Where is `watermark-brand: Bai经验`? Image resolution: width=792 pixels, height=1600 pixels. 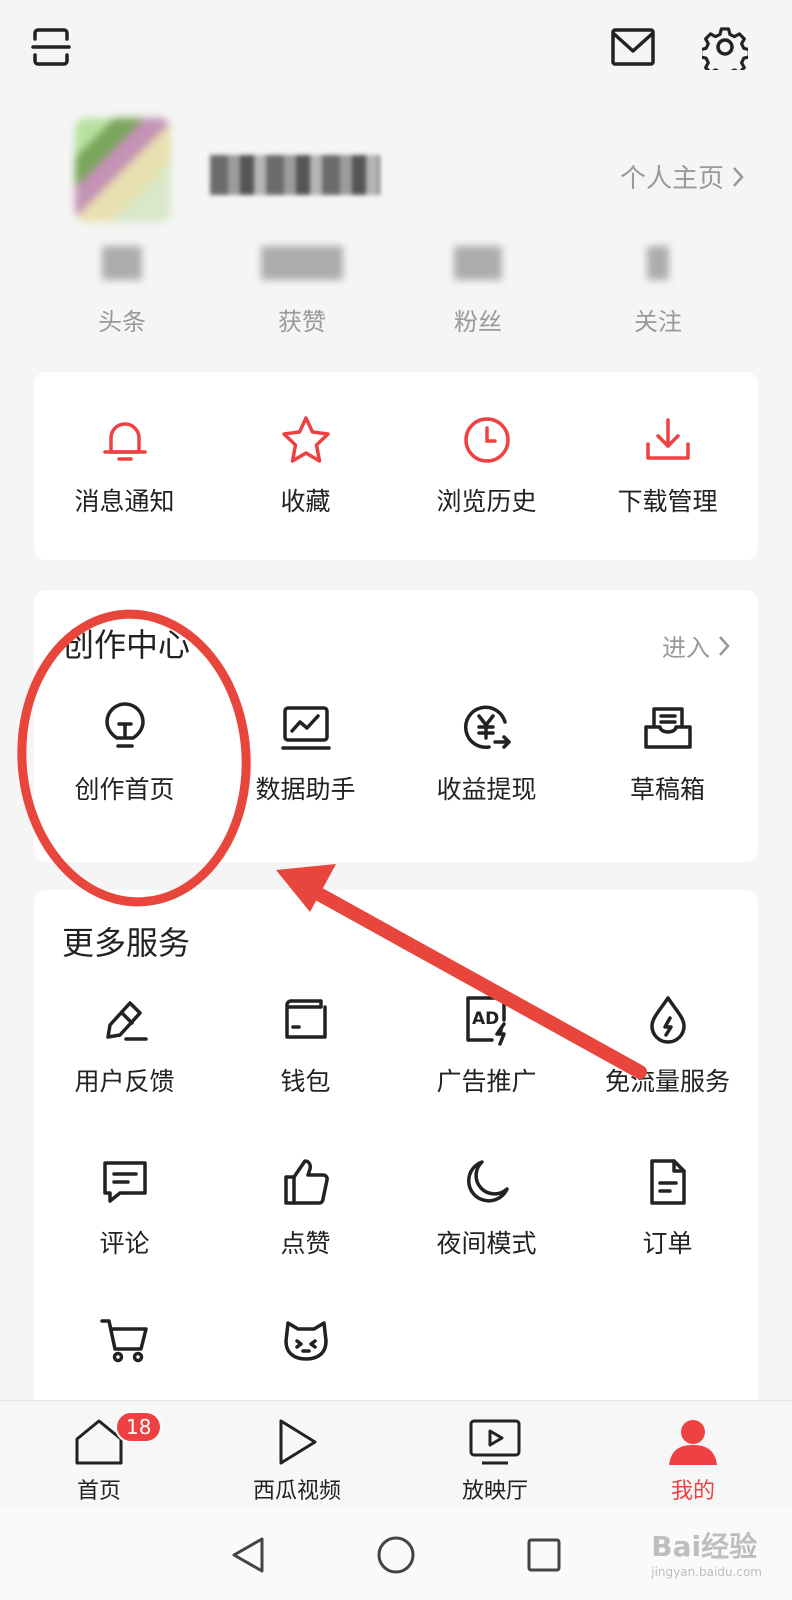 watermark-brand: Bai经验 is located at coordinates (704, 1546).